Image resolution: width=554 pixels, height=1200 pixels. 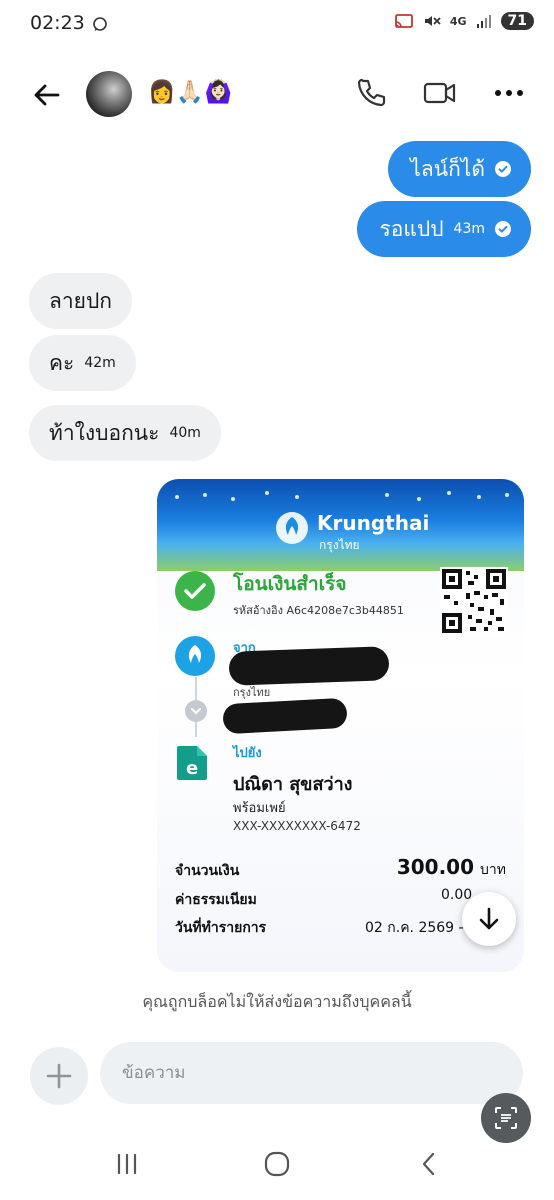 I want to click on sender-bank-icon, so click(x=195, y=656).